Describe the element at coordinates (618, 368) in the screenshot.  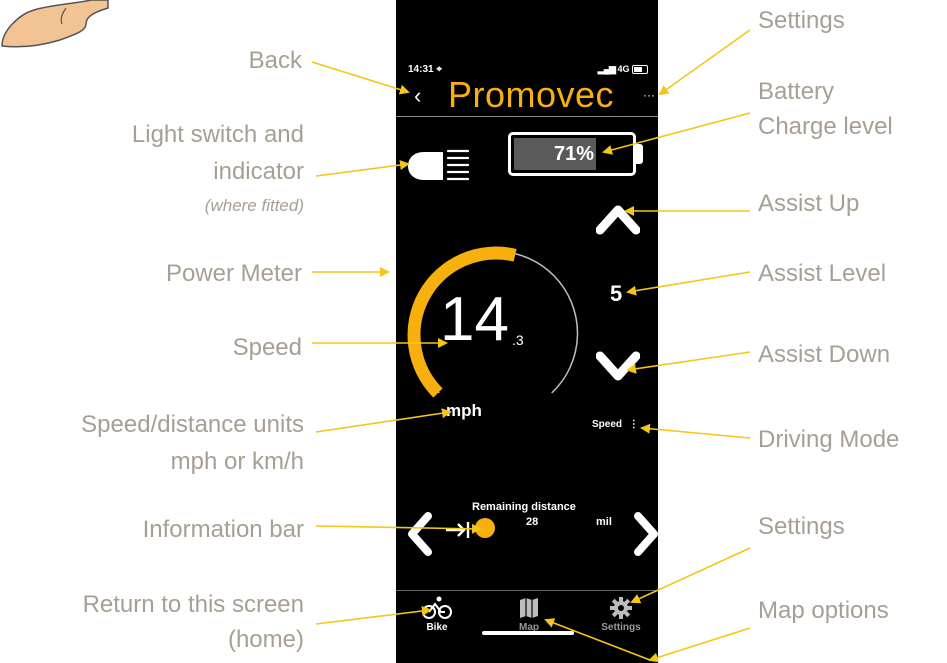
I see `assist-down-chevron-icon` at that location.